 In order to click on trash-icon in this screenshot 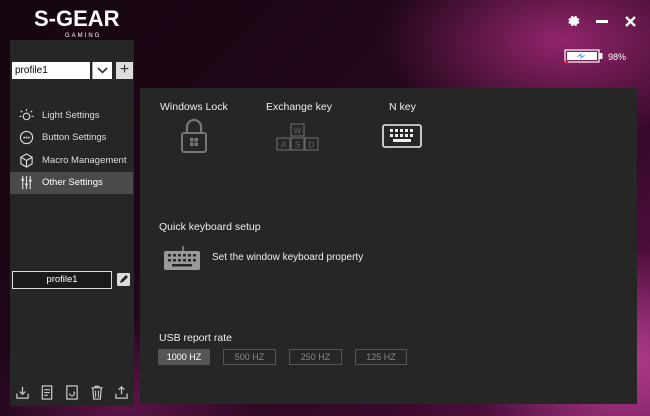, I will do `click(97, 392)`.